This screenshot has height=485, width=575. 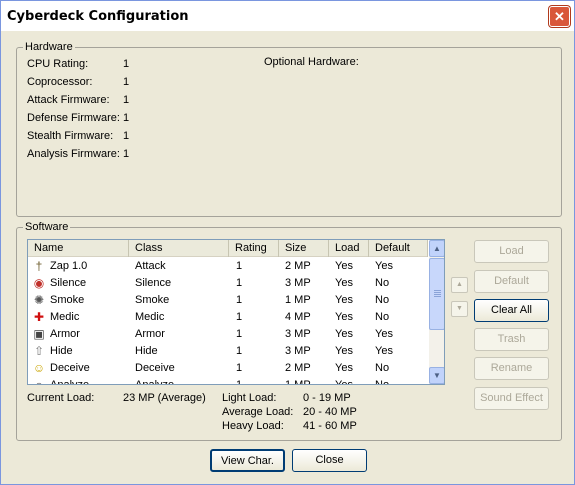 What do you see at coordinates (69, 266) in the screenshot?
I see `cell-name: Zap 1.0` at bounding box center [69, 266].